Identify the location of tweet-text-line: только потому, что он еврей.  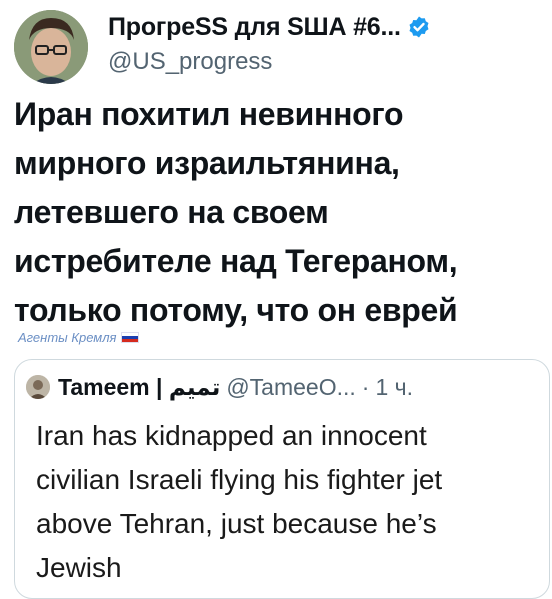
(236, 310).